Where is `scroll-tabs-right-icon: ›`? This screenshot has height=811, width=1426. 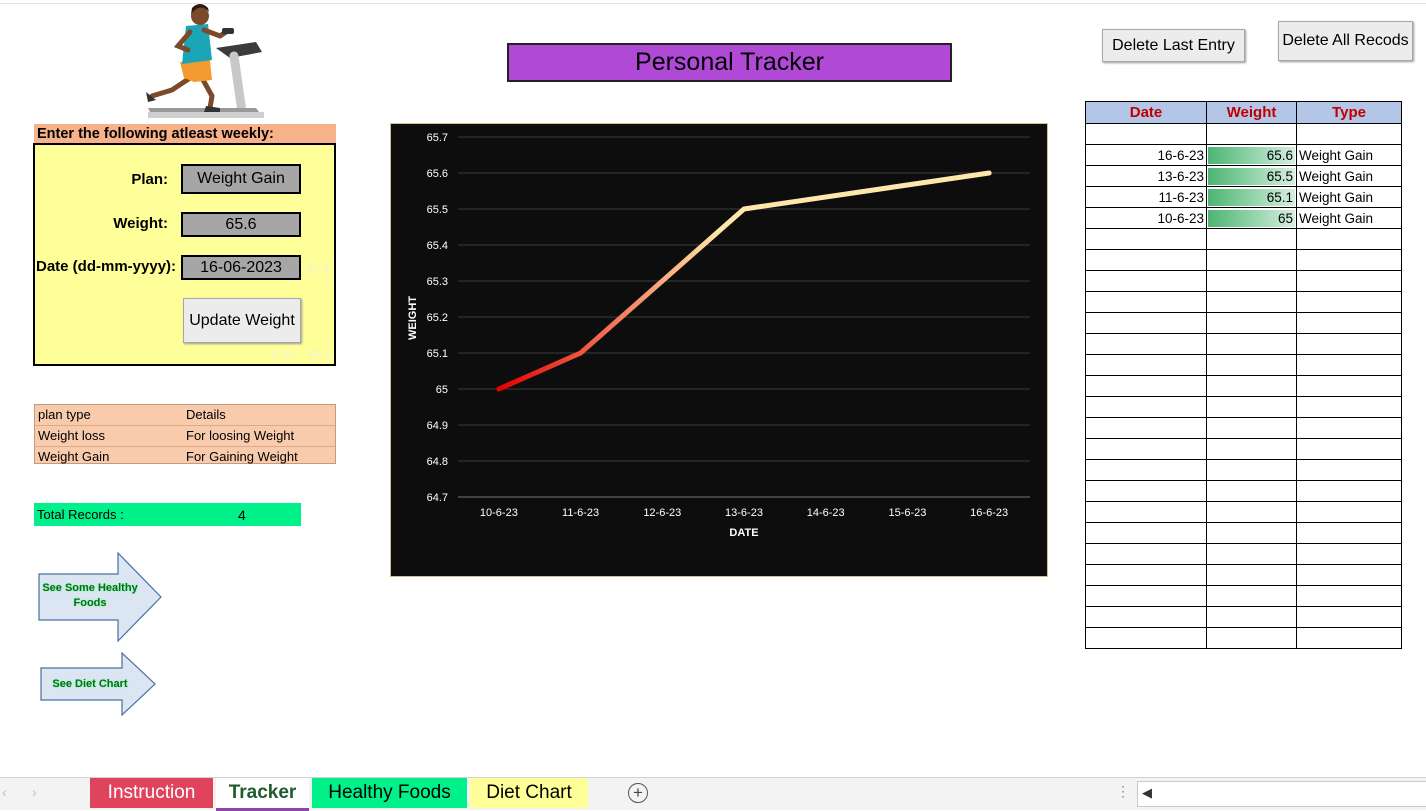
scroll-tabs-right-icon: › is located at coordinates (34, 792).